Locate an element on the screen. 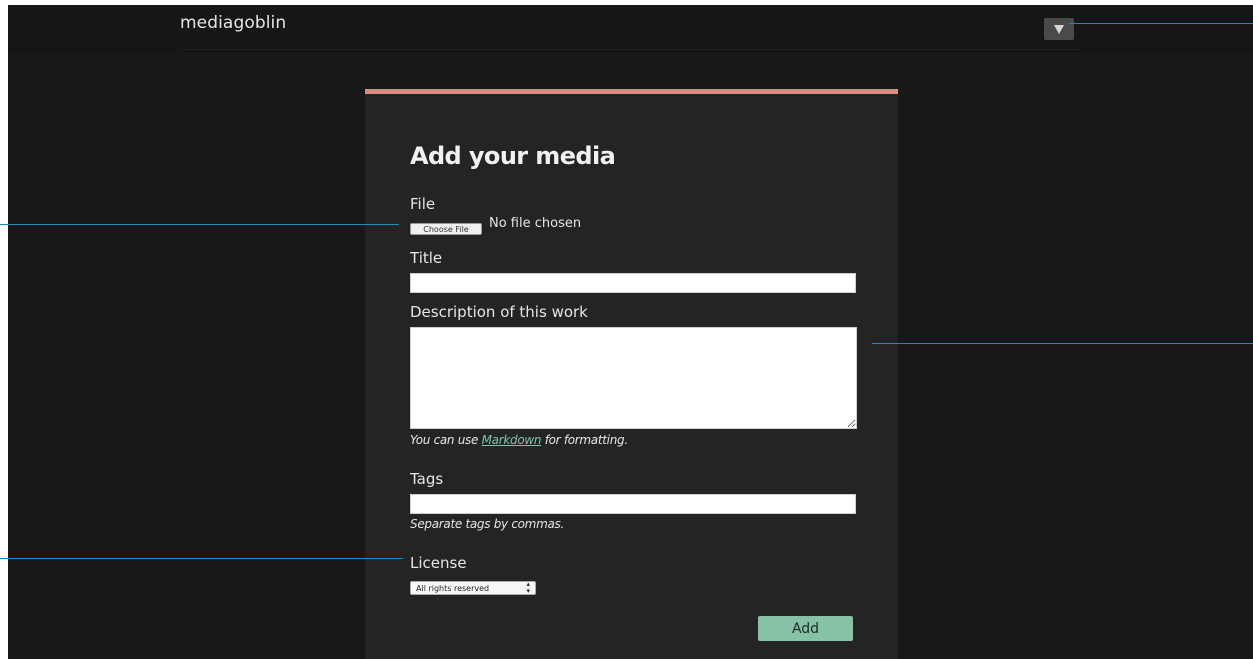 The height and width of the screenshot is (659, 1253). description-label: Description of this work is located at coordinates (499, 312).